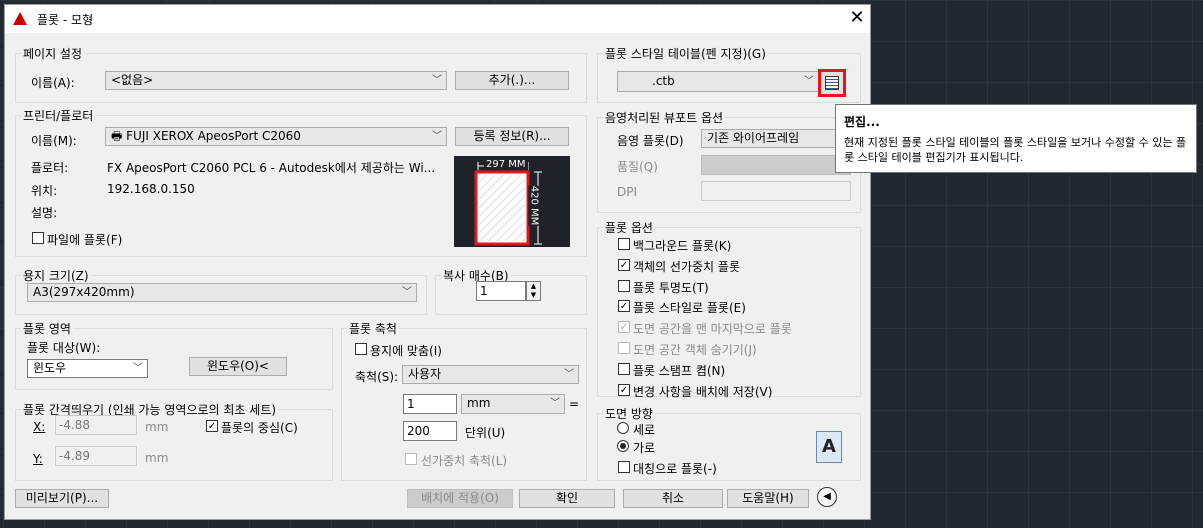  What do you see at coordinates (718, 81) in the screenshot?
I see `plot-style-select: .ctb ﹀` at bounding box center [718, 81].